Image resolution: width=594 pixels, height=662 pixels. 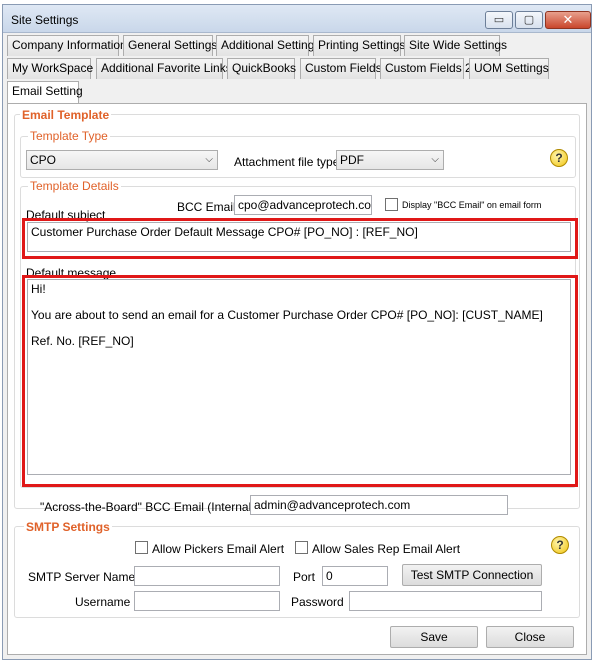 I want to click on smtp-server-input, so click(x=207, y=576).